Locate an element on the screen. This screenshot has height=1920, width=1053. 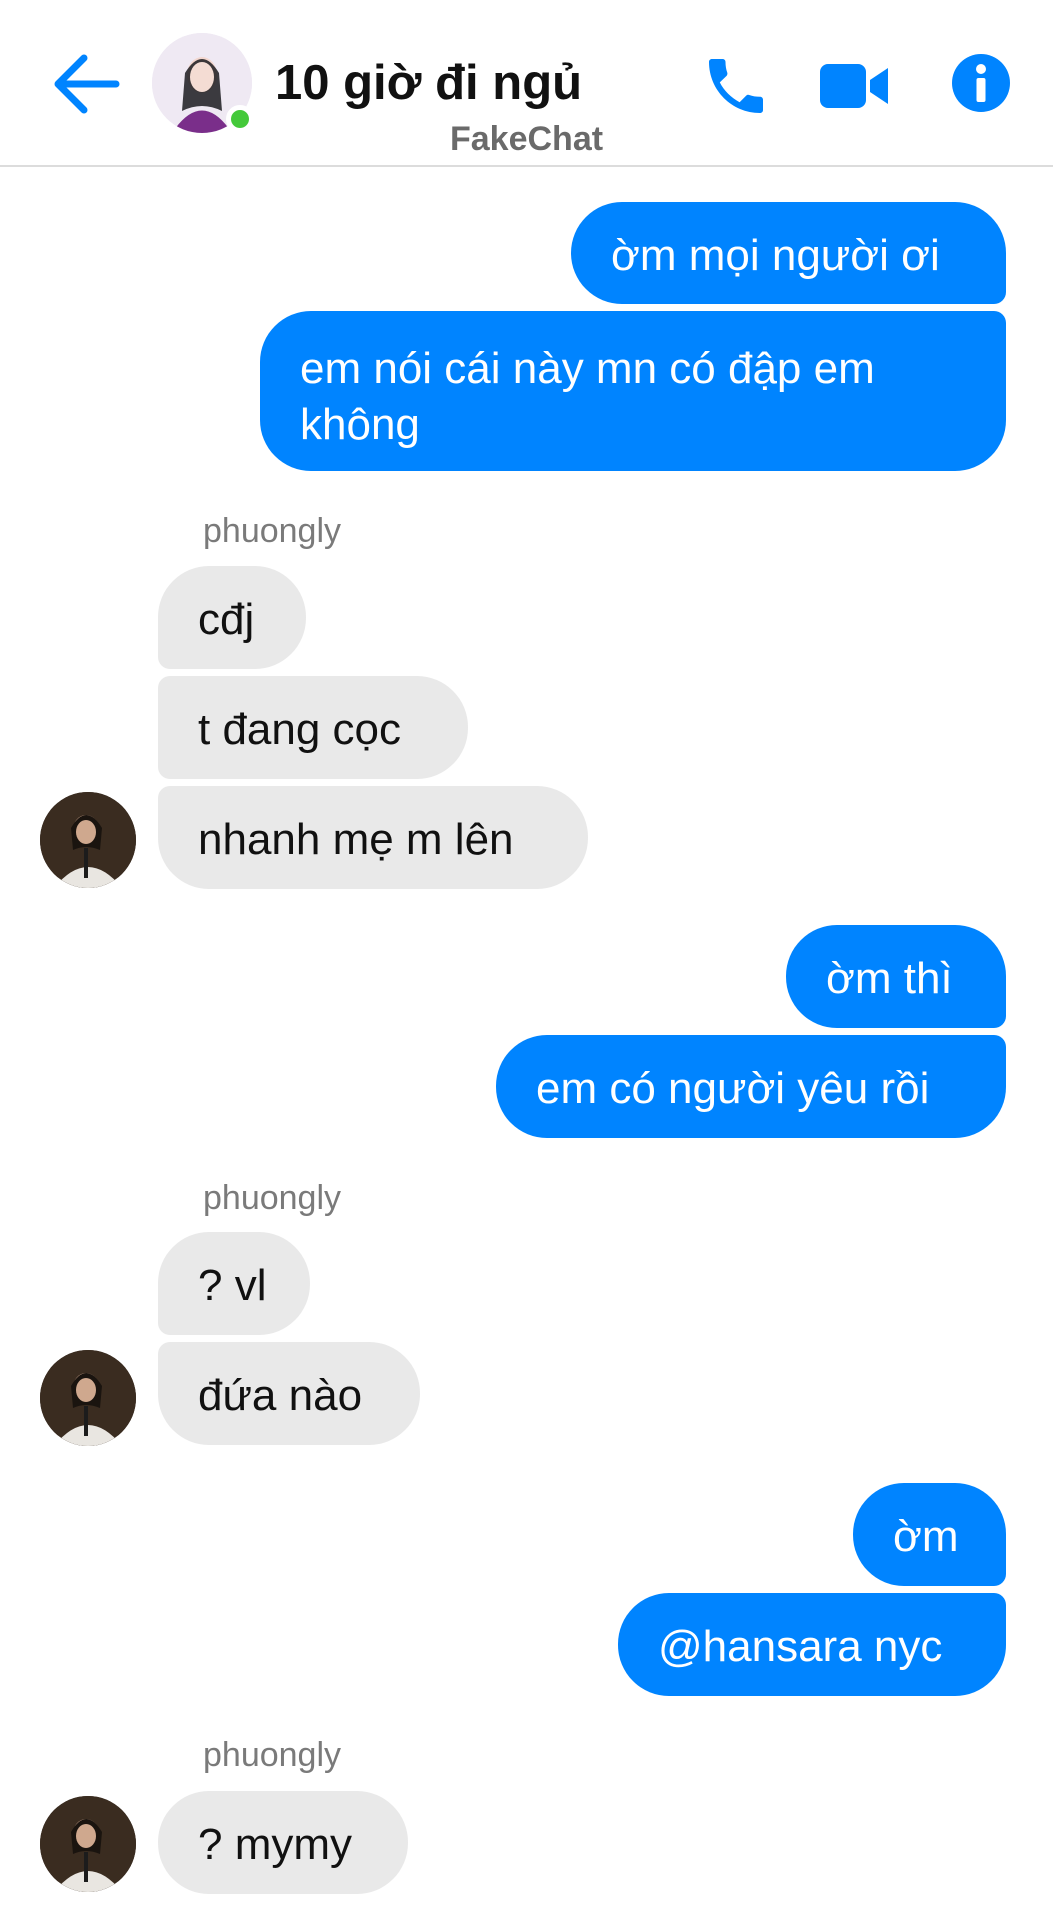
incoming-message: ? vl is located at coordinates (234, 1283).